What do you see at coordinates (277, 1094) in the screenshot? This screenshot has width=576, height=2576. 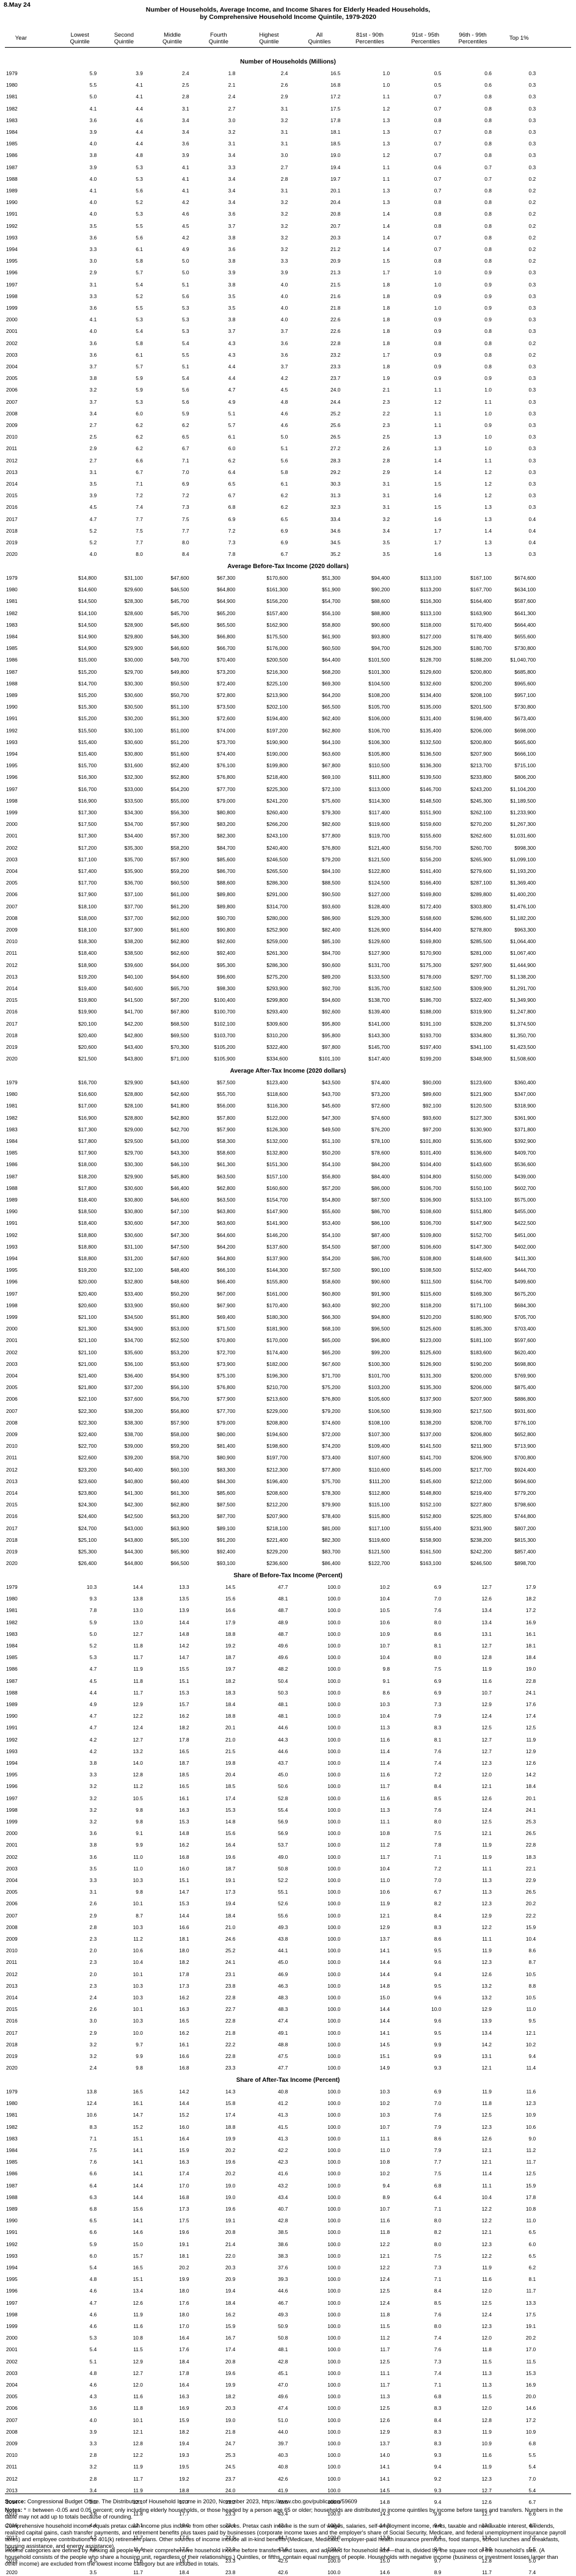 I see `value-cell: $118,600` at bounding box center [277, 1094].